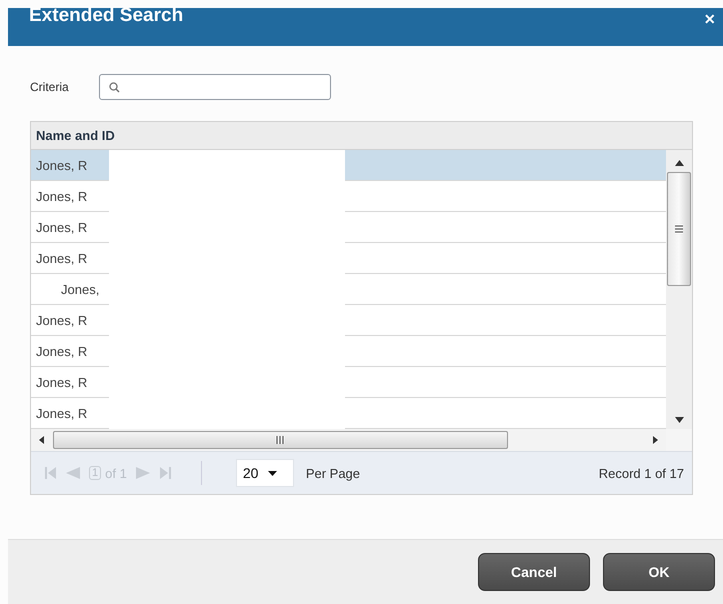 This screenshot has height=604, width=723. I want to click on column-header: Name and ID, so click(75, 135).